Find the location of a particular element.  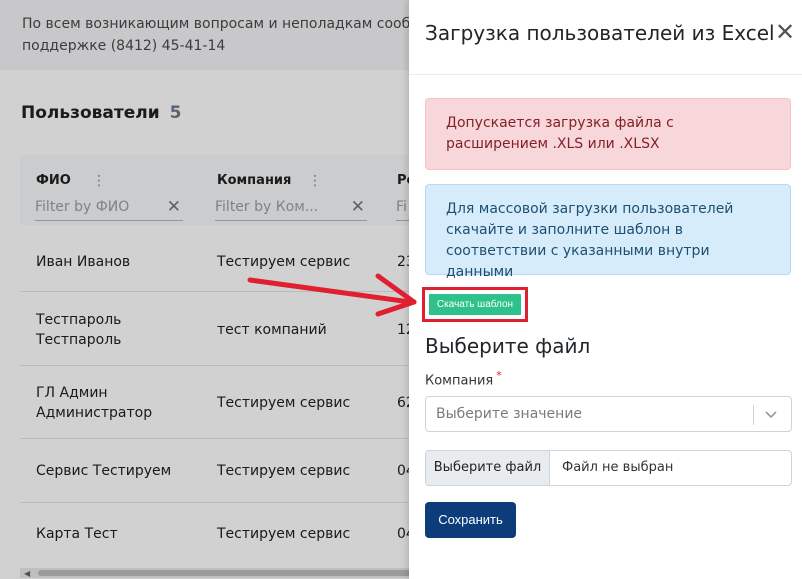

file-status: Файл не выбран is located at coordinates (618, 467).